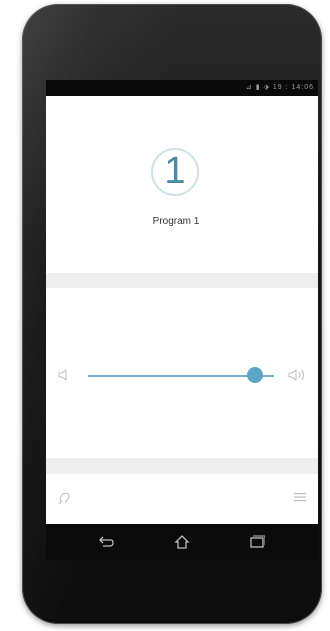 This screenshot has width=330, height=631. Describe the element at coordinates (182, 280) in the screenshot. I see `divider-top` at that location.